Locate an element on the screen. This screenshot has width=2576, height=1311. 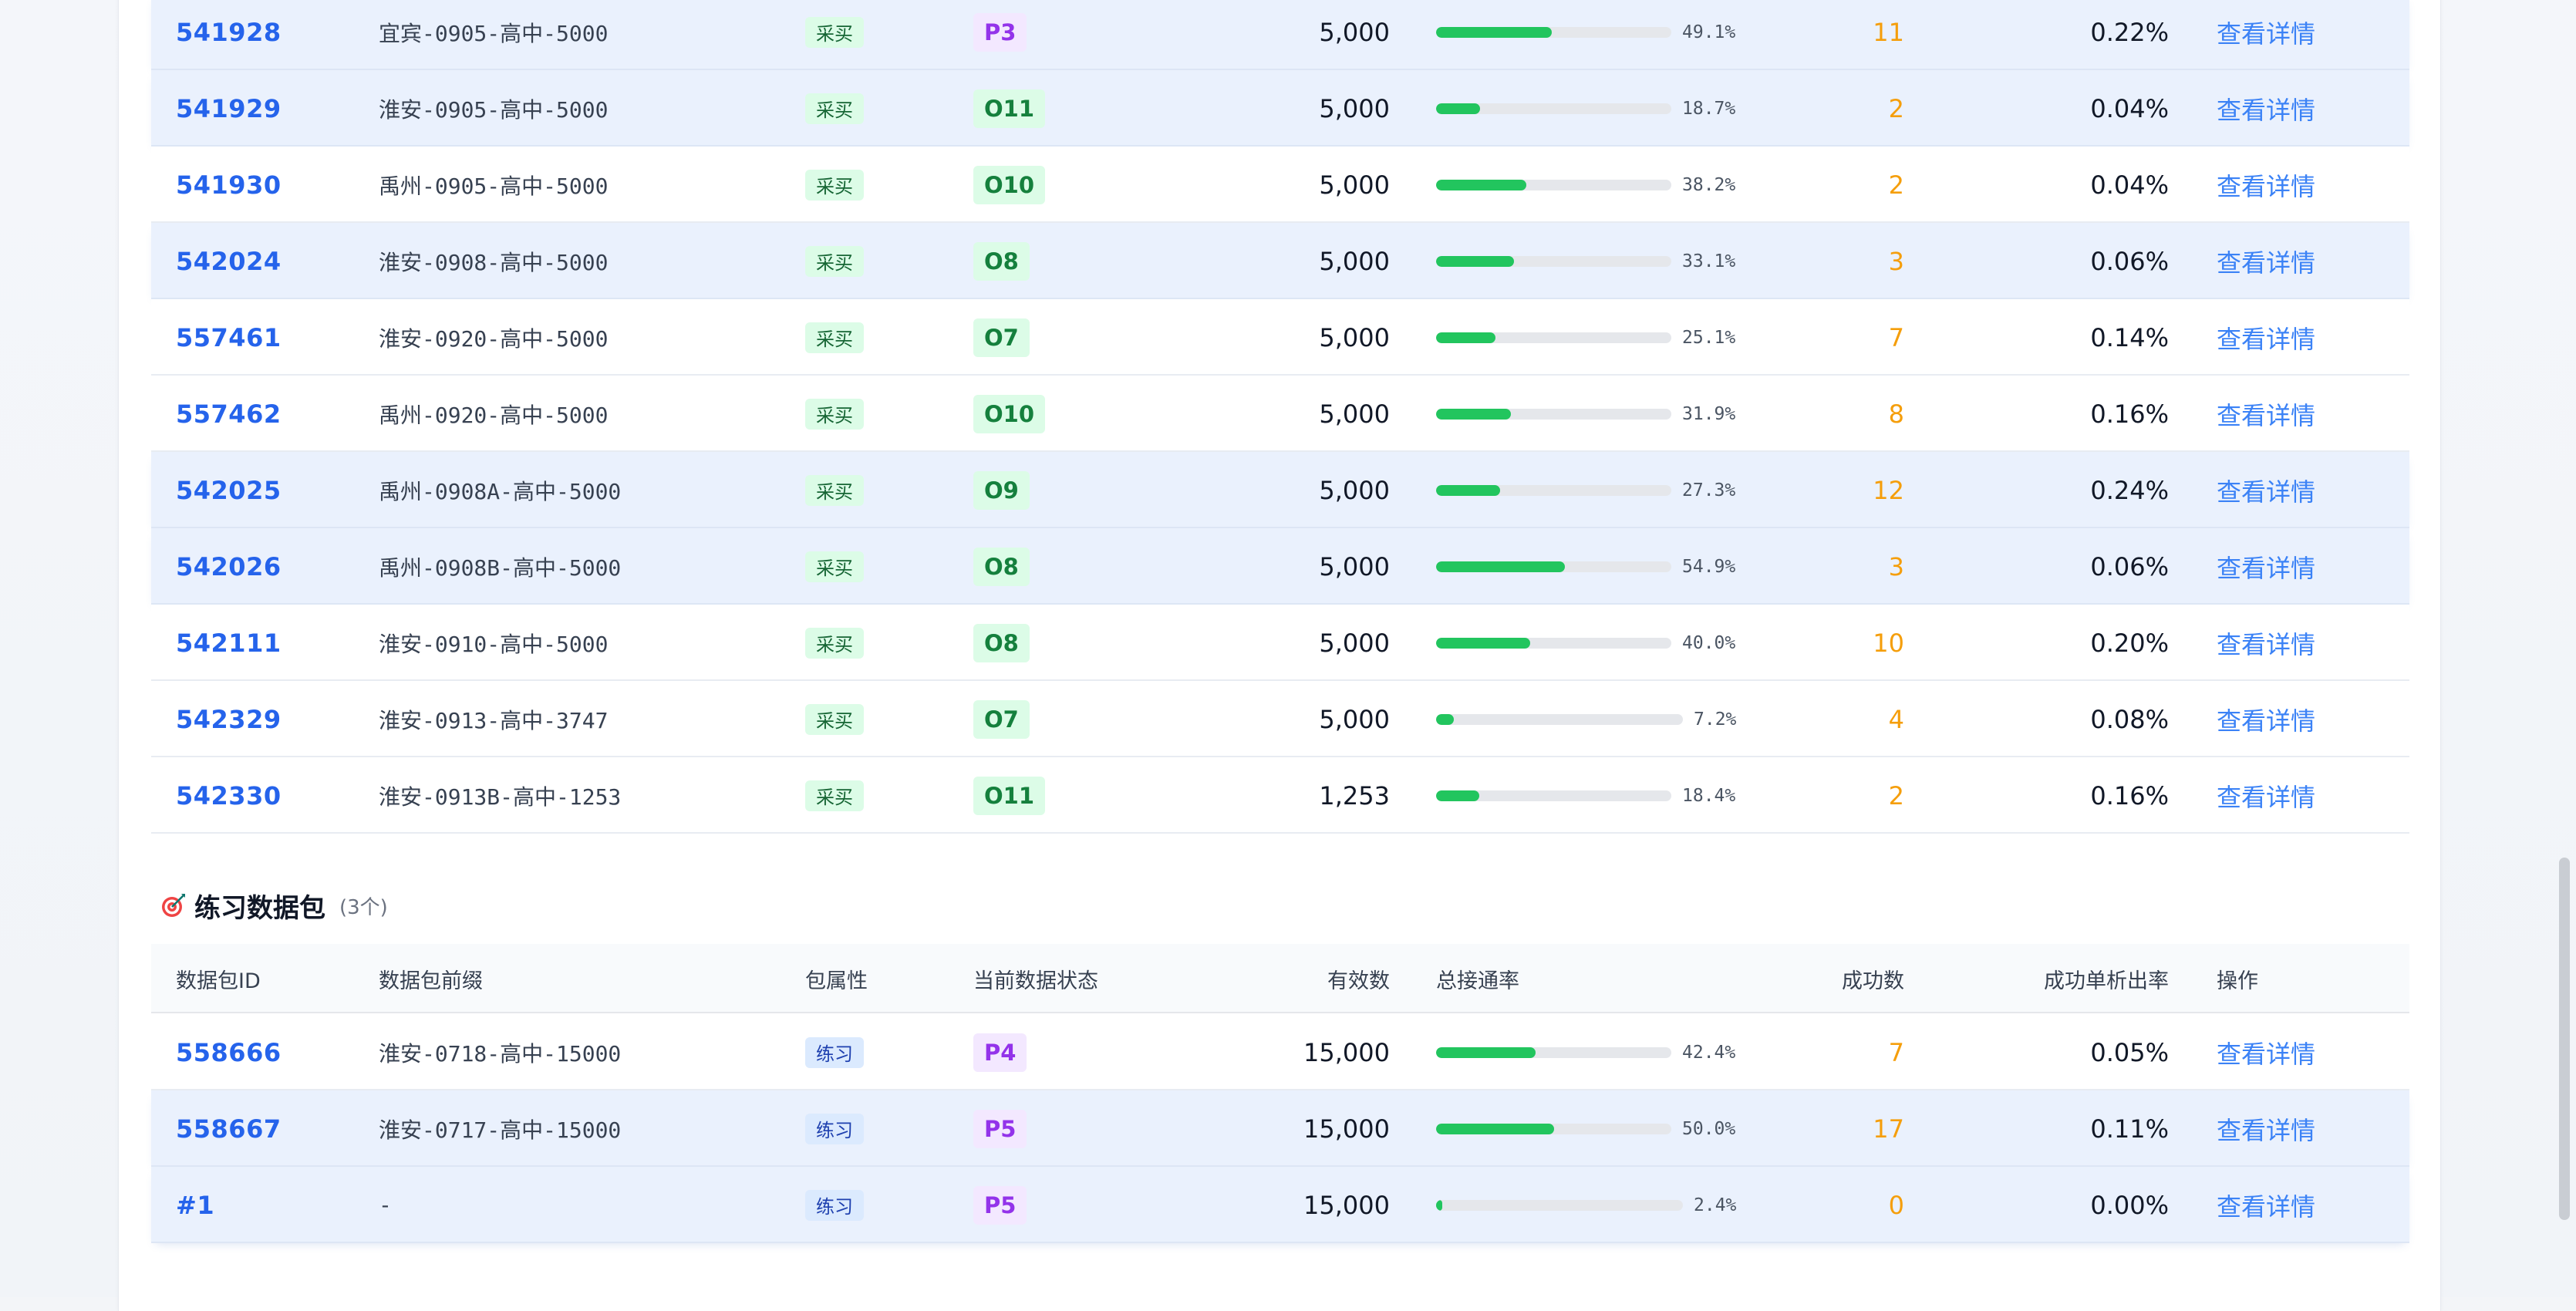
package-id-link: 541928 is located at coordinates (229, 32).